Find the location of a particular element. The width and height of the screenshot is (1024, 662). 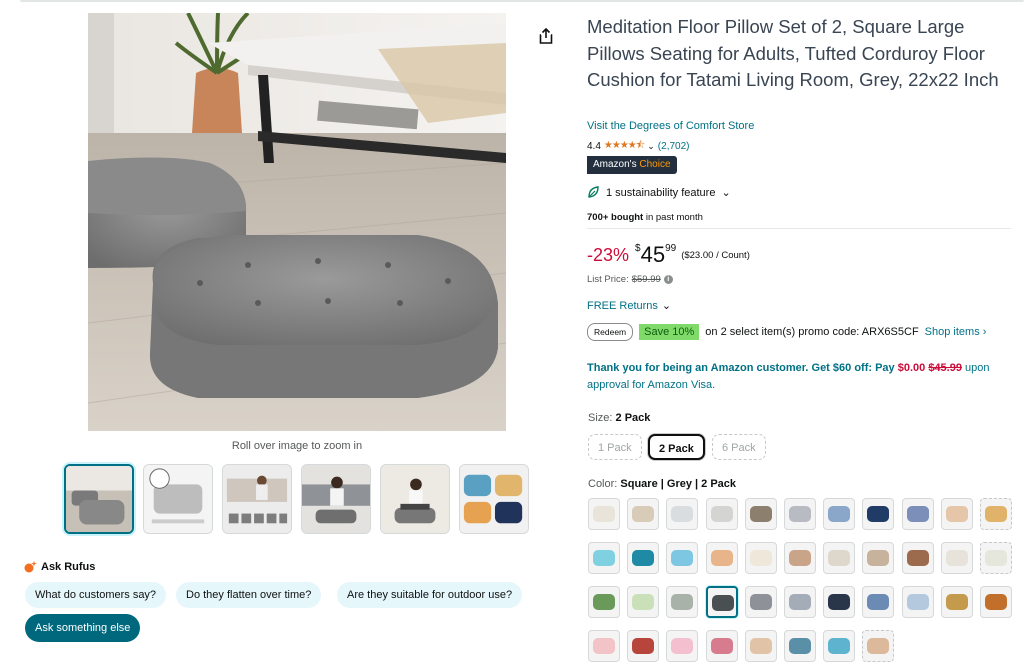

rufus-header: Ask Rufus is located at coordinates (59, 566).